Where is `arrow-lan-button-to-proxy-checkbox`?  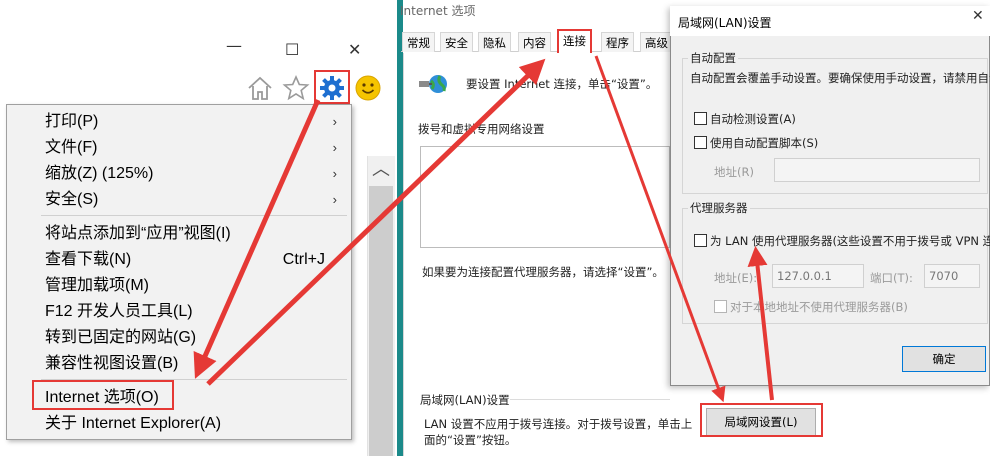 arrow-lan-button-to-proxy-checkbox is located at coordinates (760, 323).